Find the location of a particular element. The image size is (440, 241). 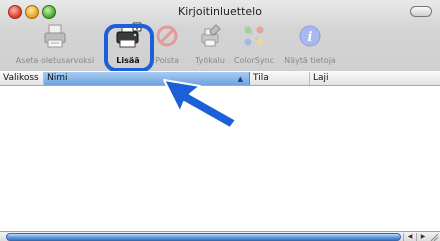

title-bar: Kirjoitinluettelo is located at coordinates (220, 11).